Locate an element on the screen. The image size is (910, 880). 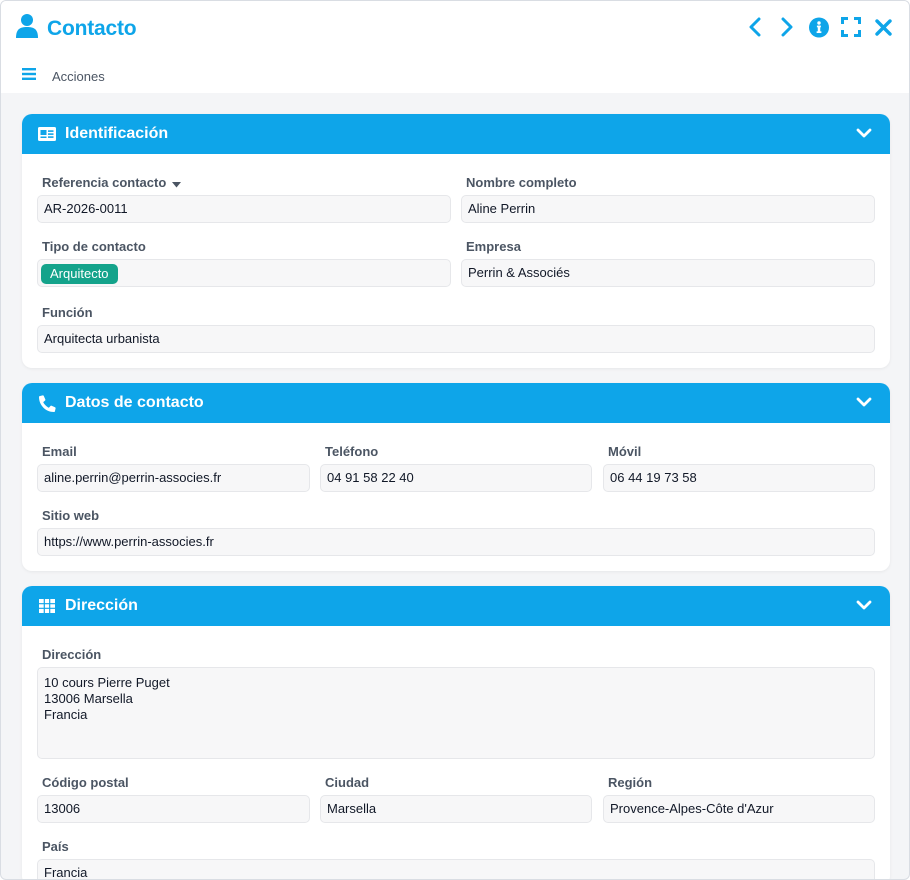
phone-label: Teléfono is located at coordinates (352, 451).